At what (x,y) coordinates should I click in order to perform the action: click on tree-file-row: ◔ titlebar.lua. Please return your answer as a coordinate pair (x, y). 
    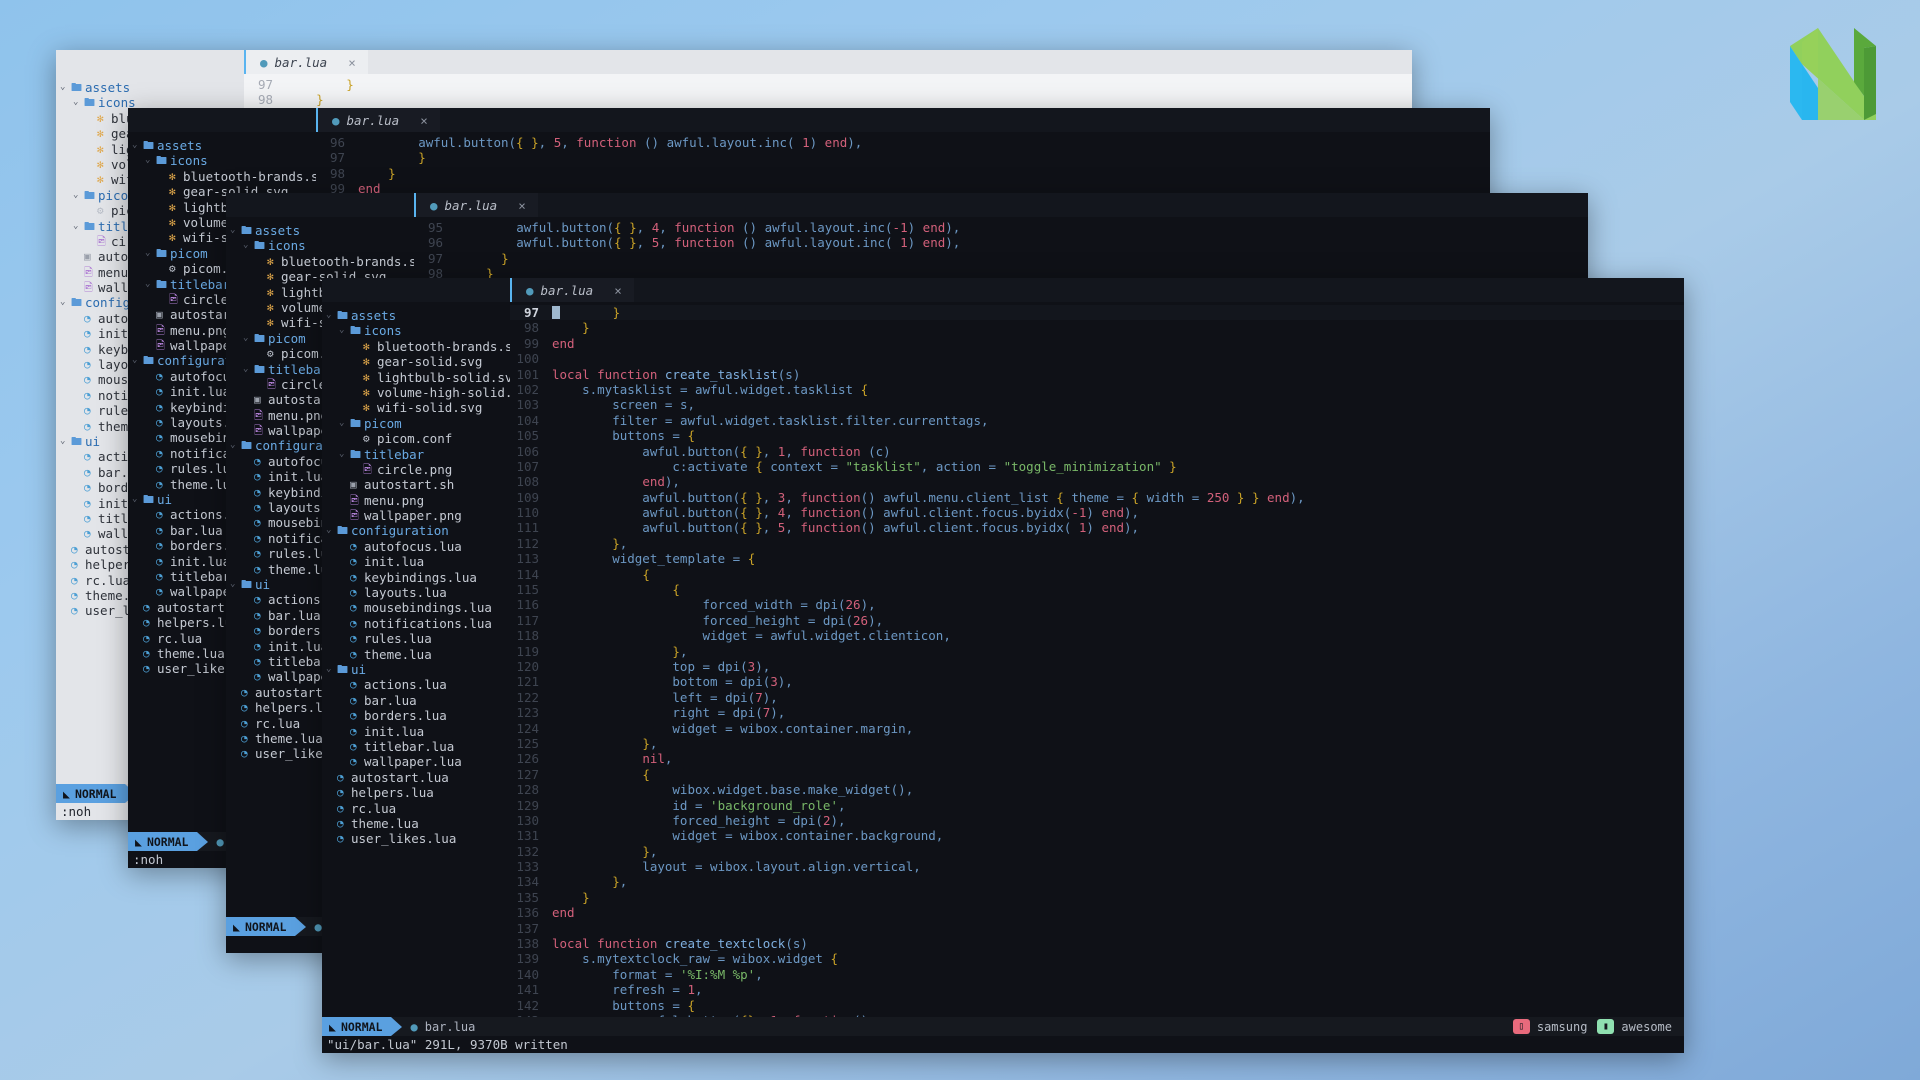
    Looking at the image, I should click on (416, 746).